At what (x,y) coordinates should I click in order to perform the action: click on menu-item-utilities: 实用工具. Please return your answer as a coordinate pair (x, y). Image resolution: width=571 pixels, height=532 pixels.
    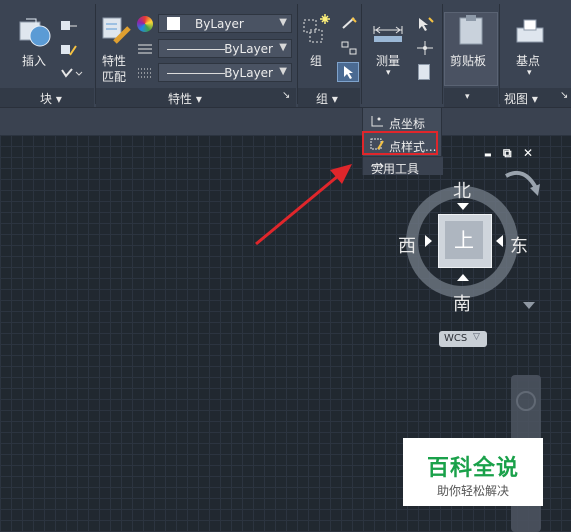
    Looking at the image, I should click on (403, 166).